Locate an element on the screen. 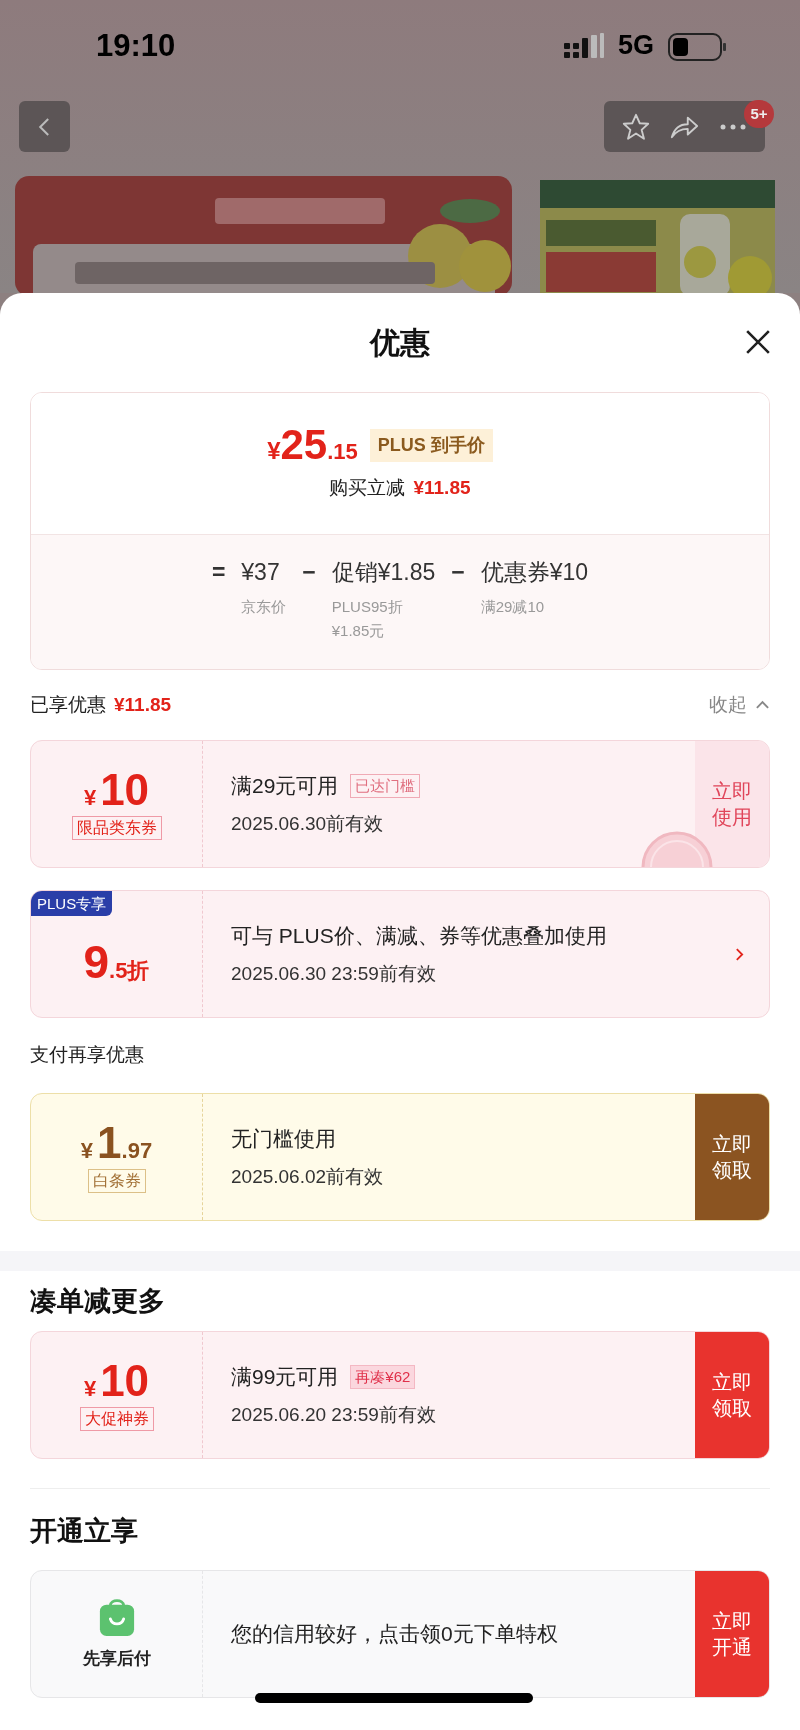 The width and height of the screenshot is (800, 1730). coupon-condition: 您的信用较好，点击领0元下单特权 is located at coordinates (394, 1634).